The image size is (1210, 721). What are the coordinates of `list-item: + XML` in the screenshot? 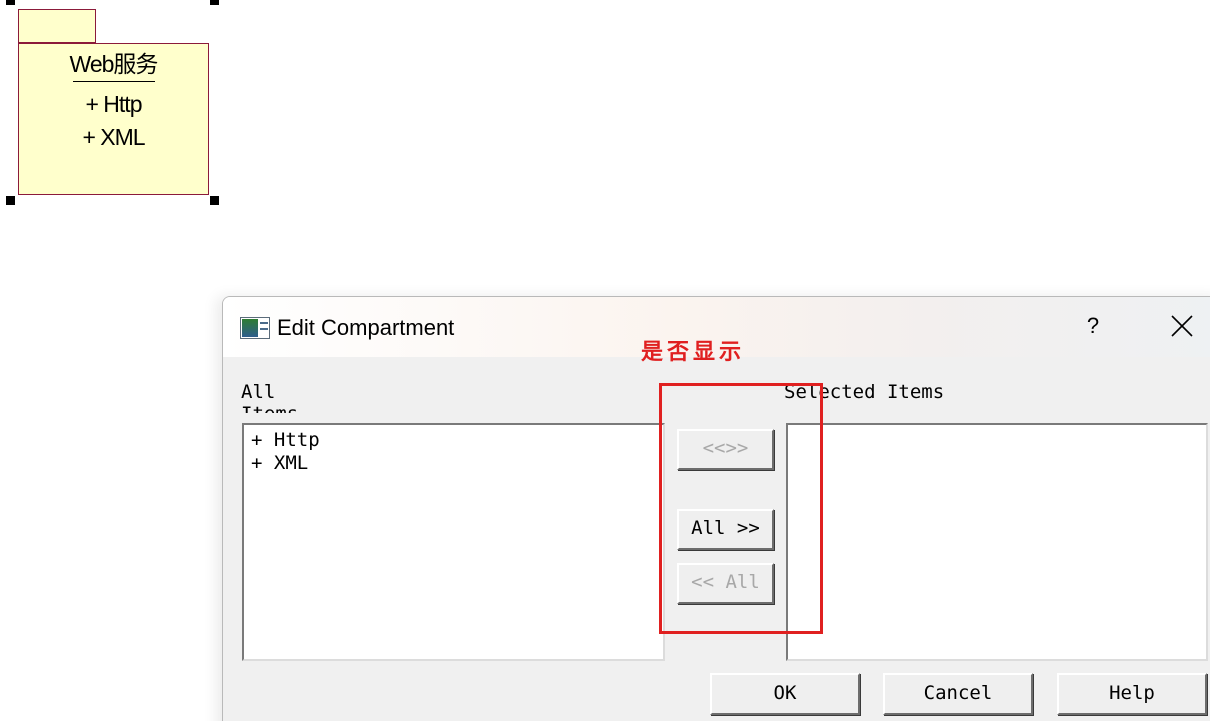 It's located at (279, 463).